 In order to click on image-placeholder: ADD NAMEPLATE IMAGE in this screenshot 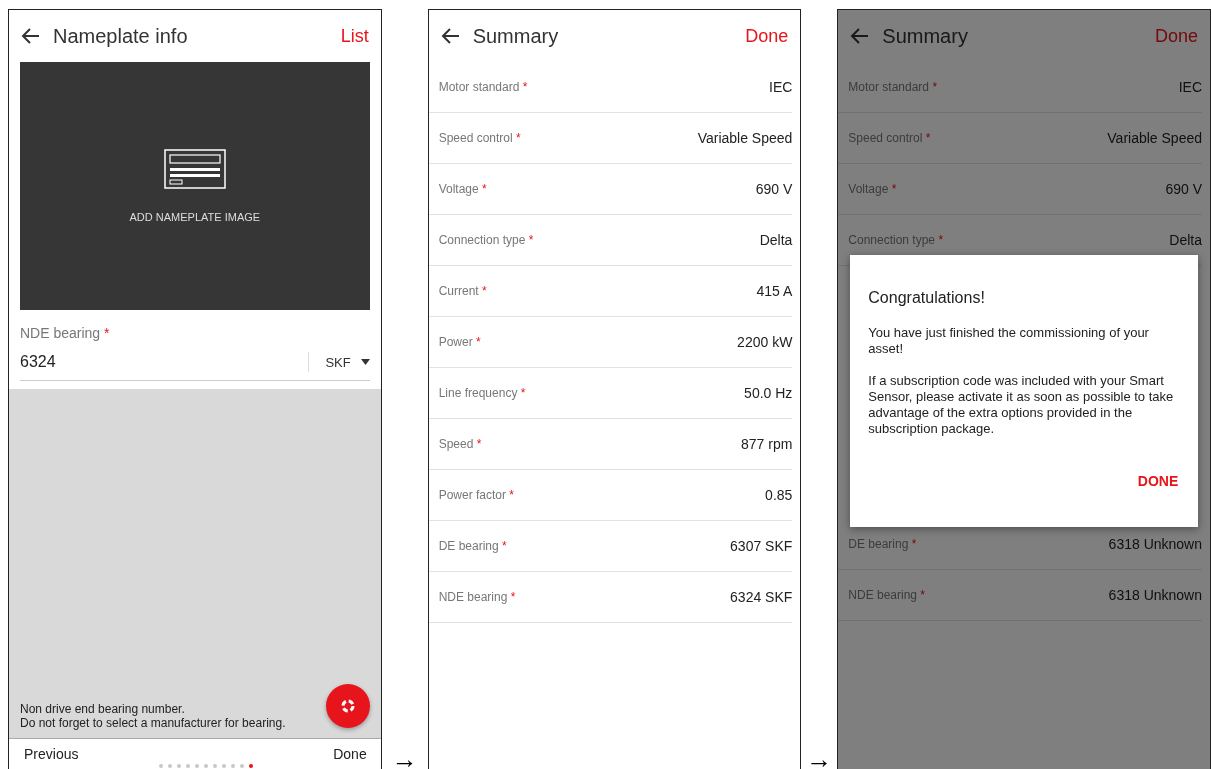, I will do `click(195, 186)`.